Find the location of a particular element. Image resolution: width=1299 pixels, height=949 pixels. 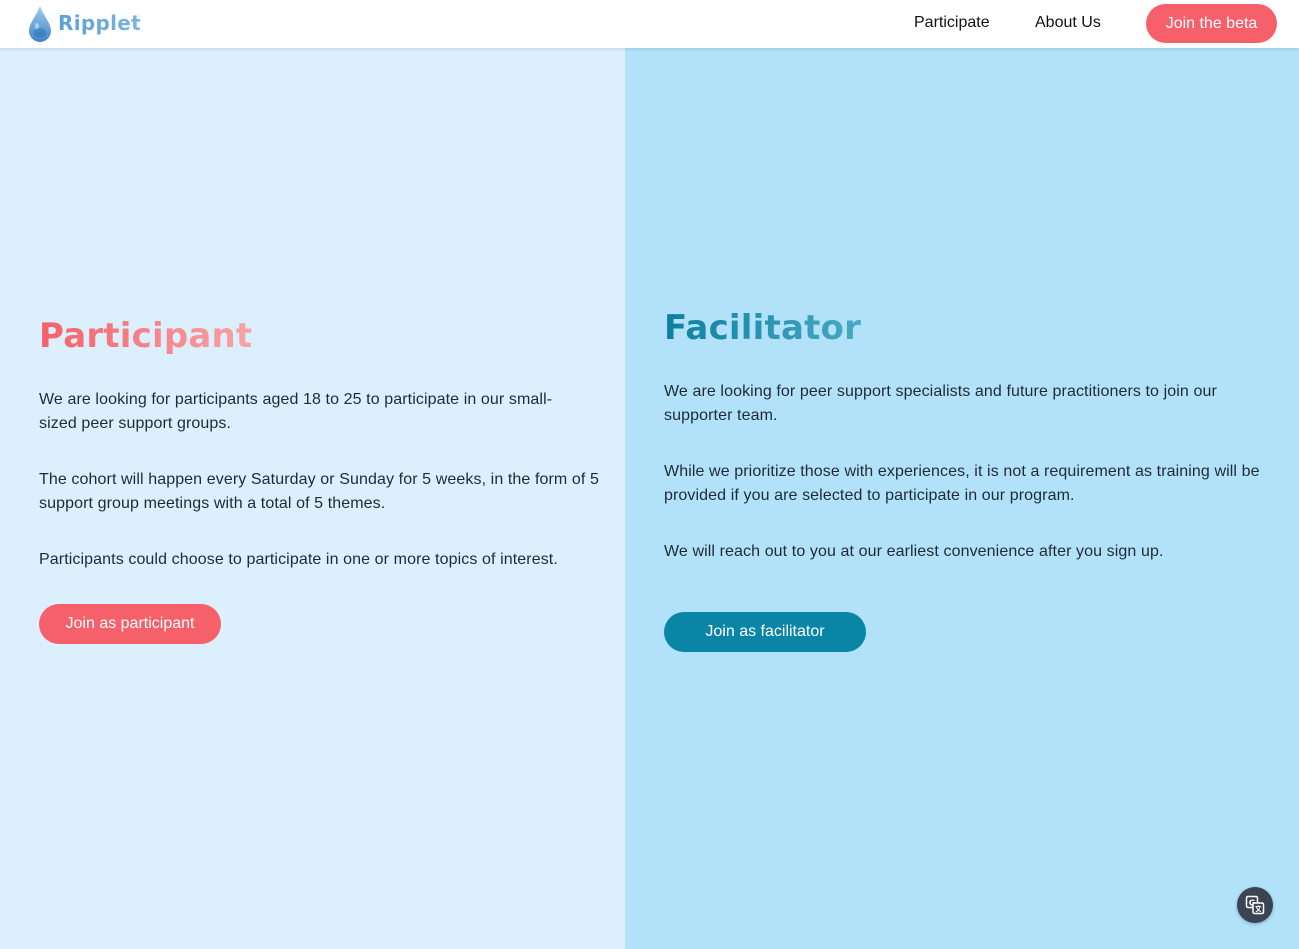

join-beta-button: Join the beta is located at coordinates (1211, 23).